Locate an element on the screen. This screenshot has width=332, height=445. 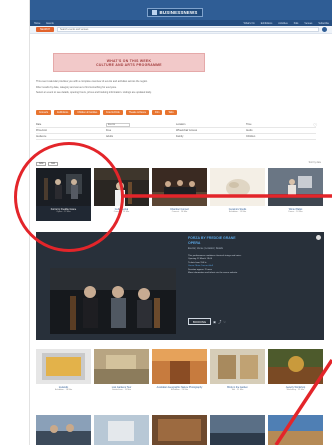
event-card: Jewelry Workshop Workshop · 22 Mar is located at coordinates (295, 379).